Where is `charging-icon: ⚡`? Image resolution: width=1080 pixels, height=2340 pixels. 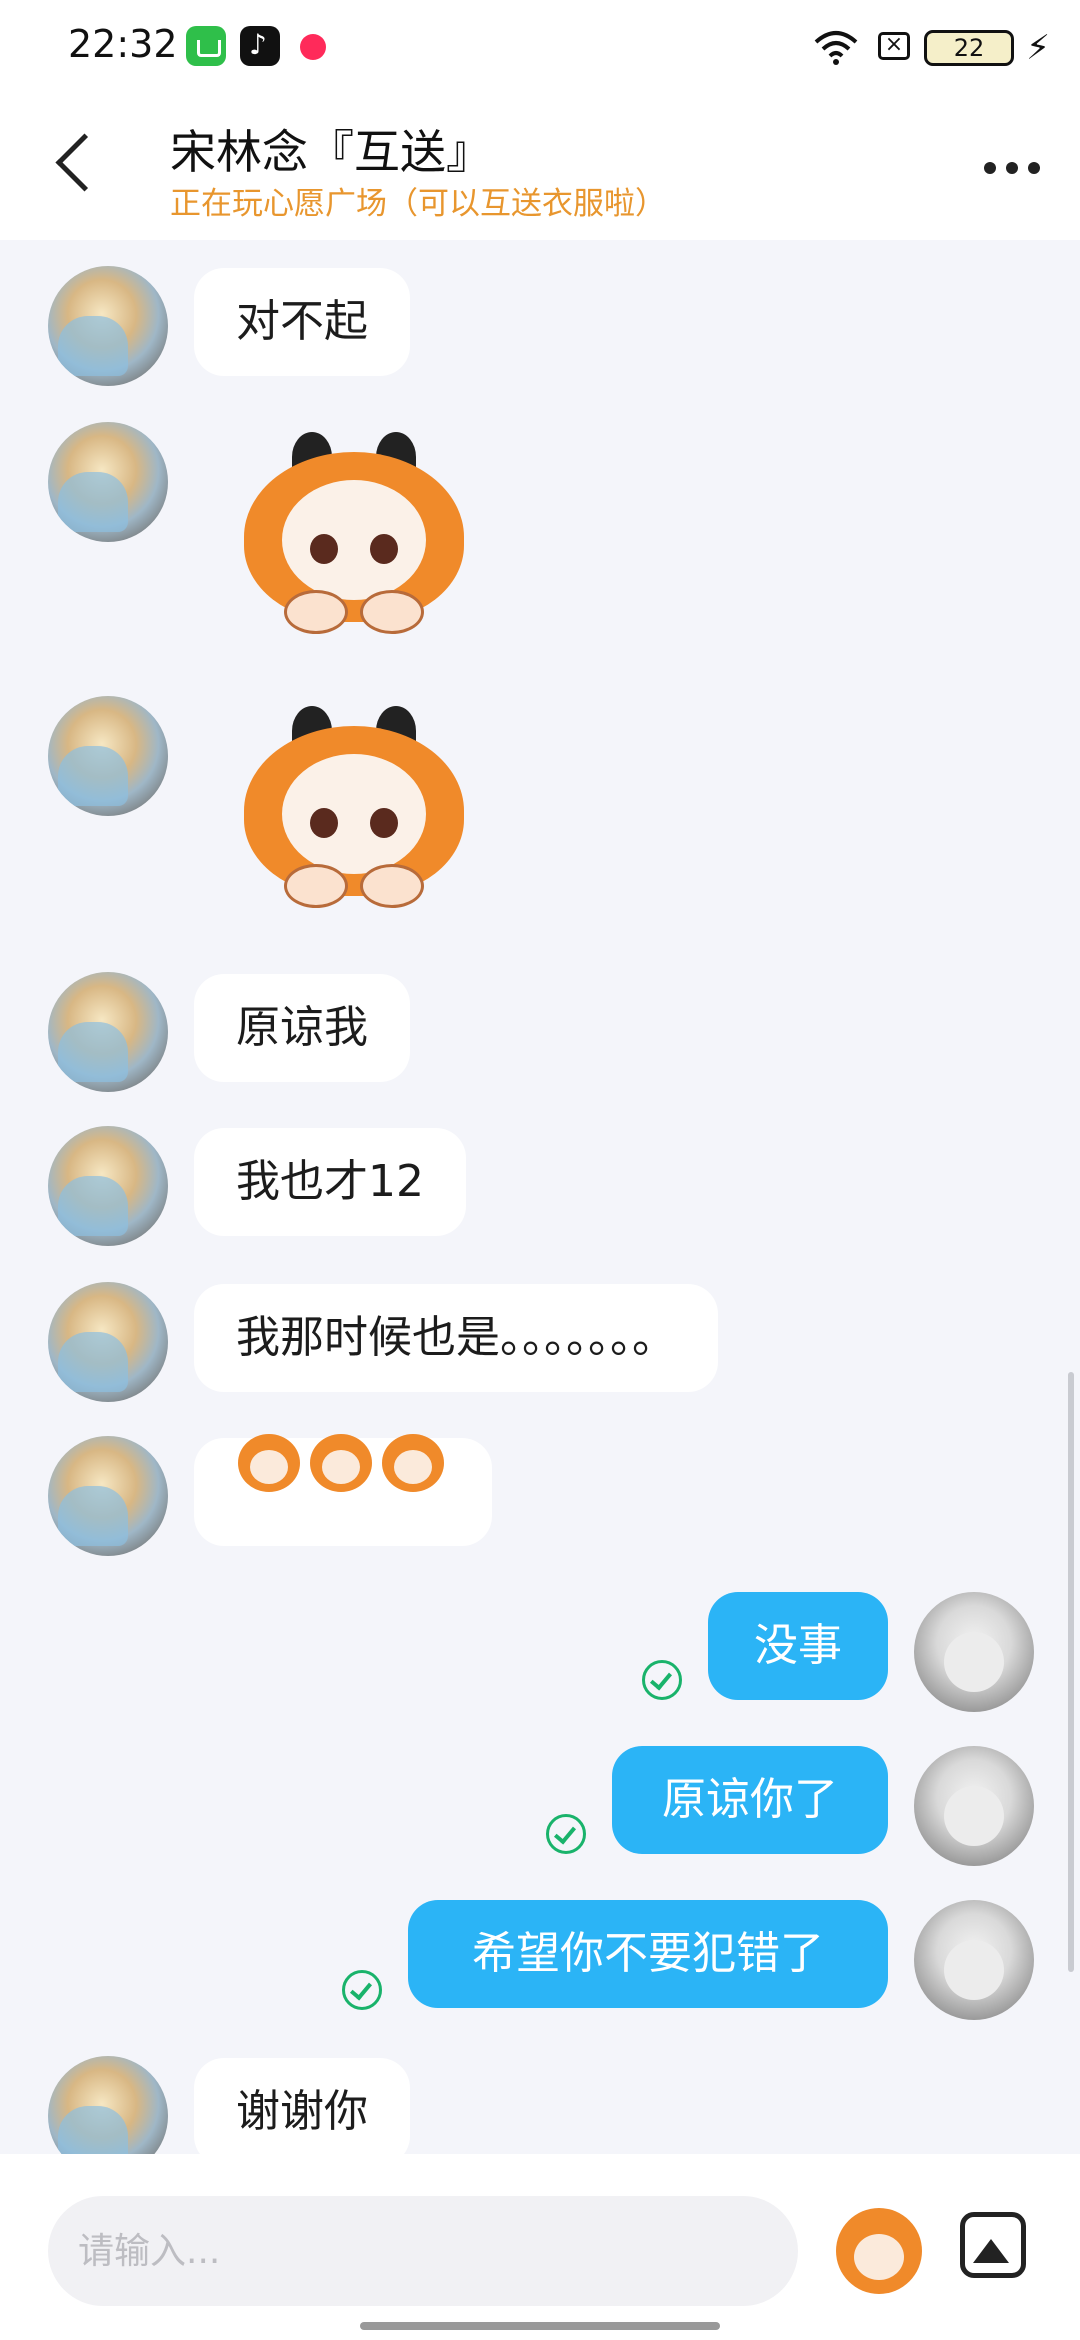 charging-icon: ⚡ is located at coordinates (1038, 48).